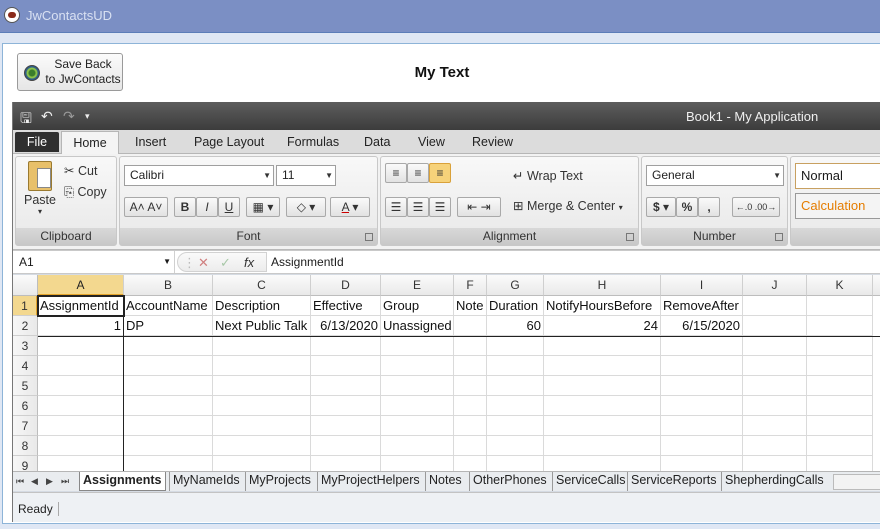 The width and height of the screenshot is (880, 529). Describe the element at coordinates (229, 207) in the screenshot. I see `underline-button: U` at that location.